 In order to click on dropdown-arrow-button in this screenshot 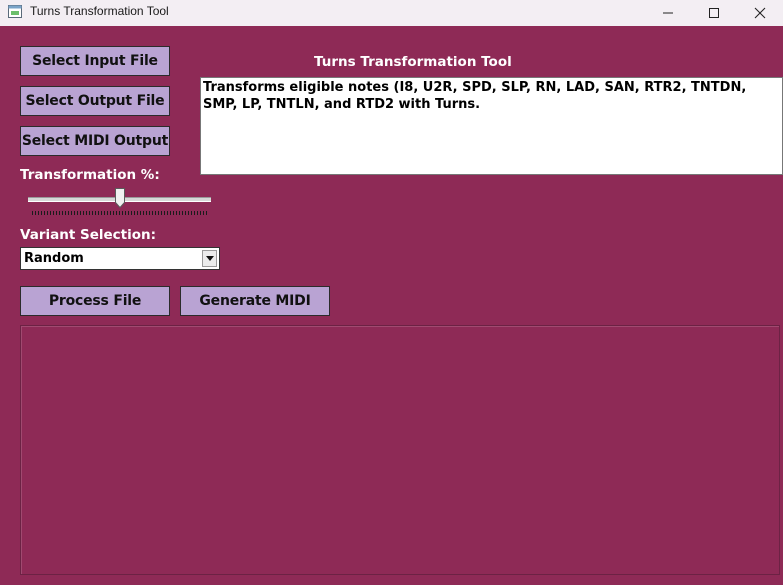, I will do `click(209, 258)`.